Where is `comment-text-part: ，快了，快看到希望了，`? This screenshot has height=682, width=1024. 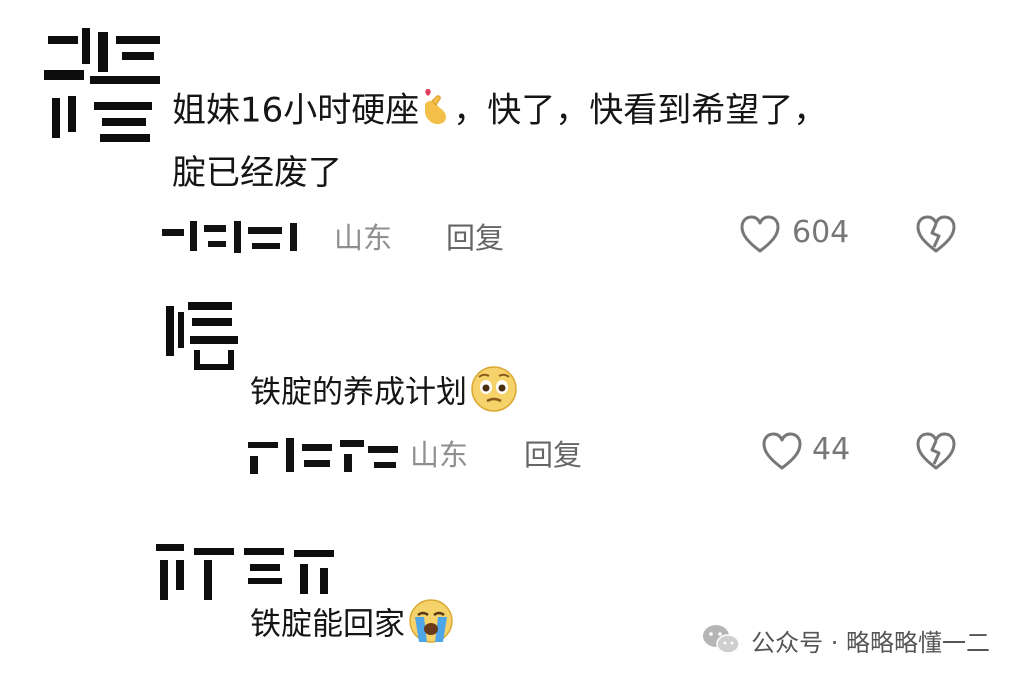 comment-text-part: ，快了，快看到希望了， is located at coordinates (640, 110).